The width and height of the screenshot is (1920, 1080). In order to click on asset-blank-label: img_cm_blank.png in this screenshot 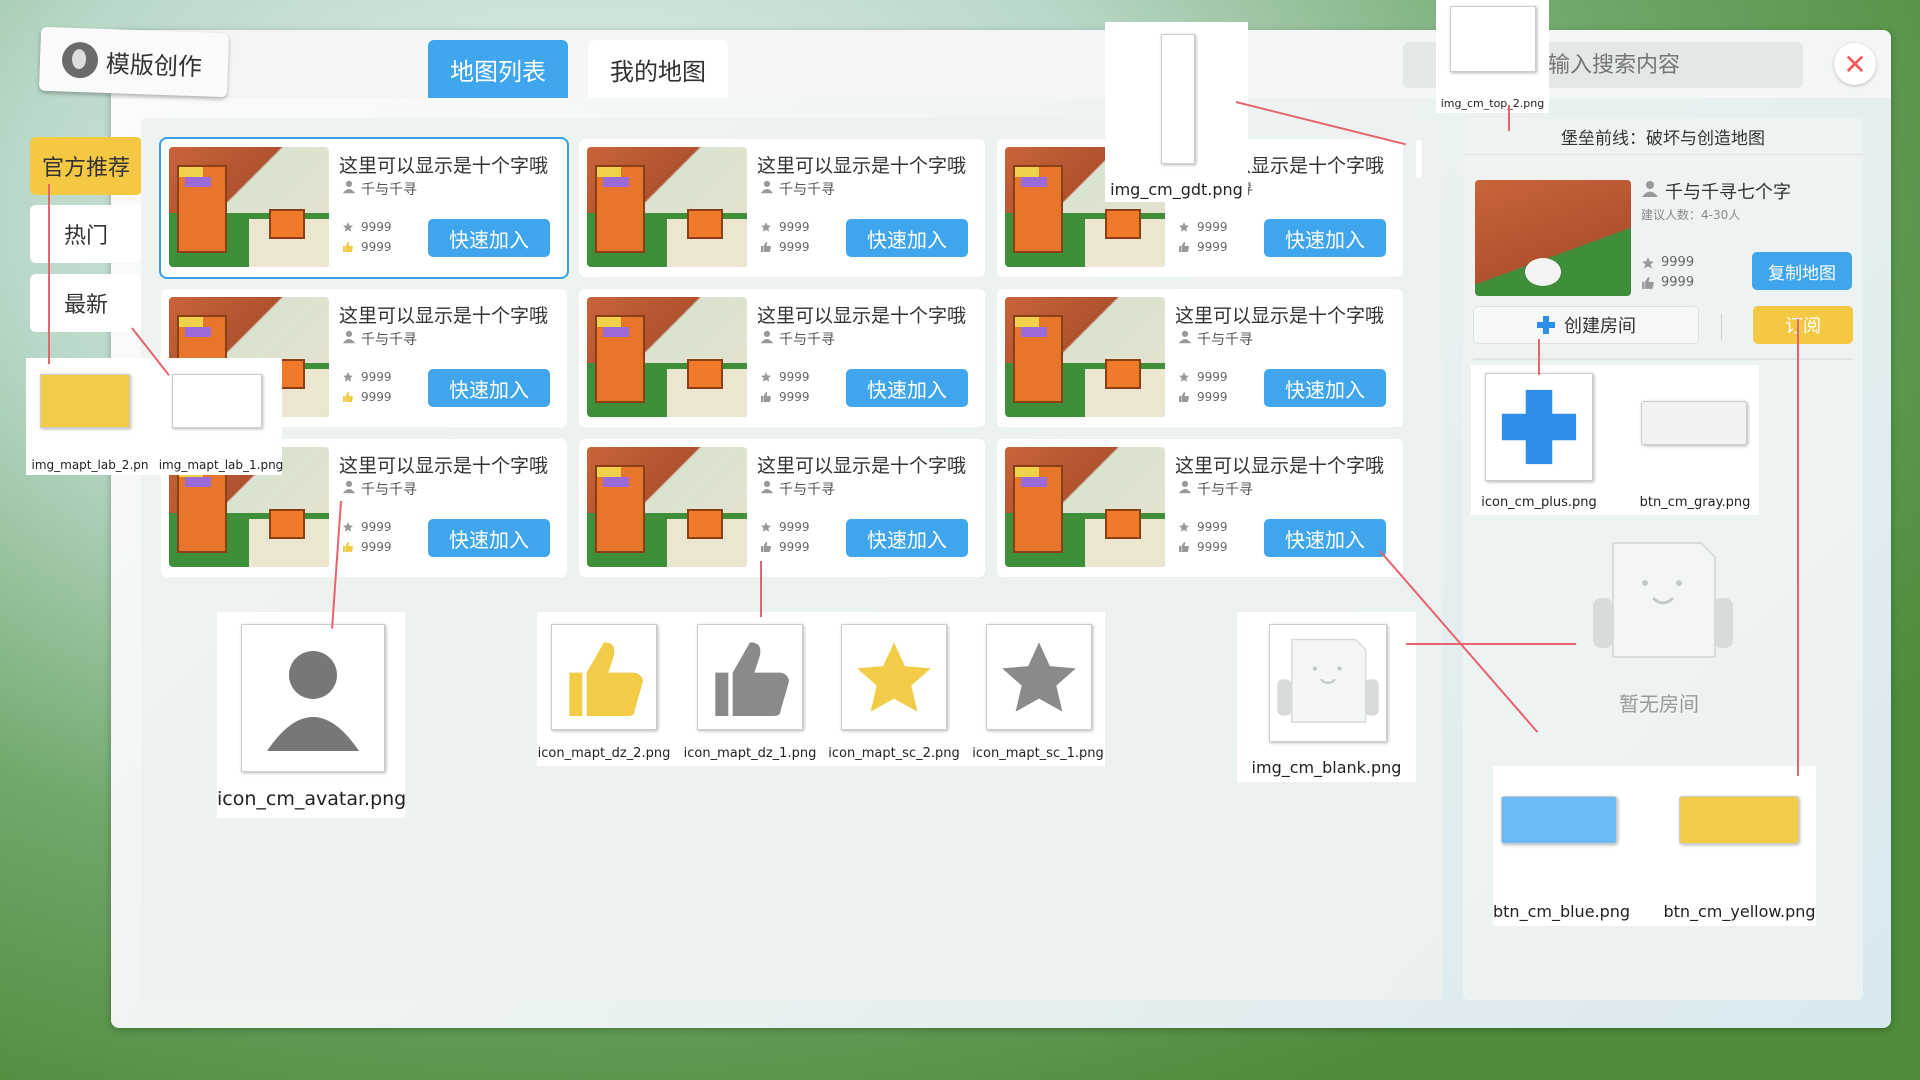, I will do `click(1326, 767)`.